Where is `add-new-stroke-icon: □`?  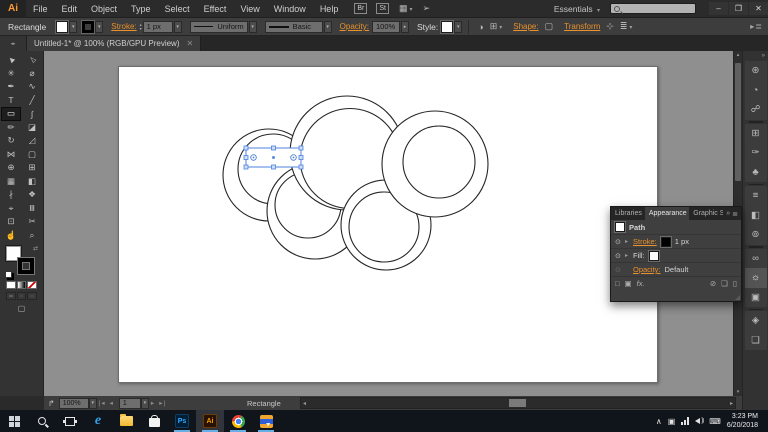 add-new-stroke-icon: □ is located at coordinates (617, 283).